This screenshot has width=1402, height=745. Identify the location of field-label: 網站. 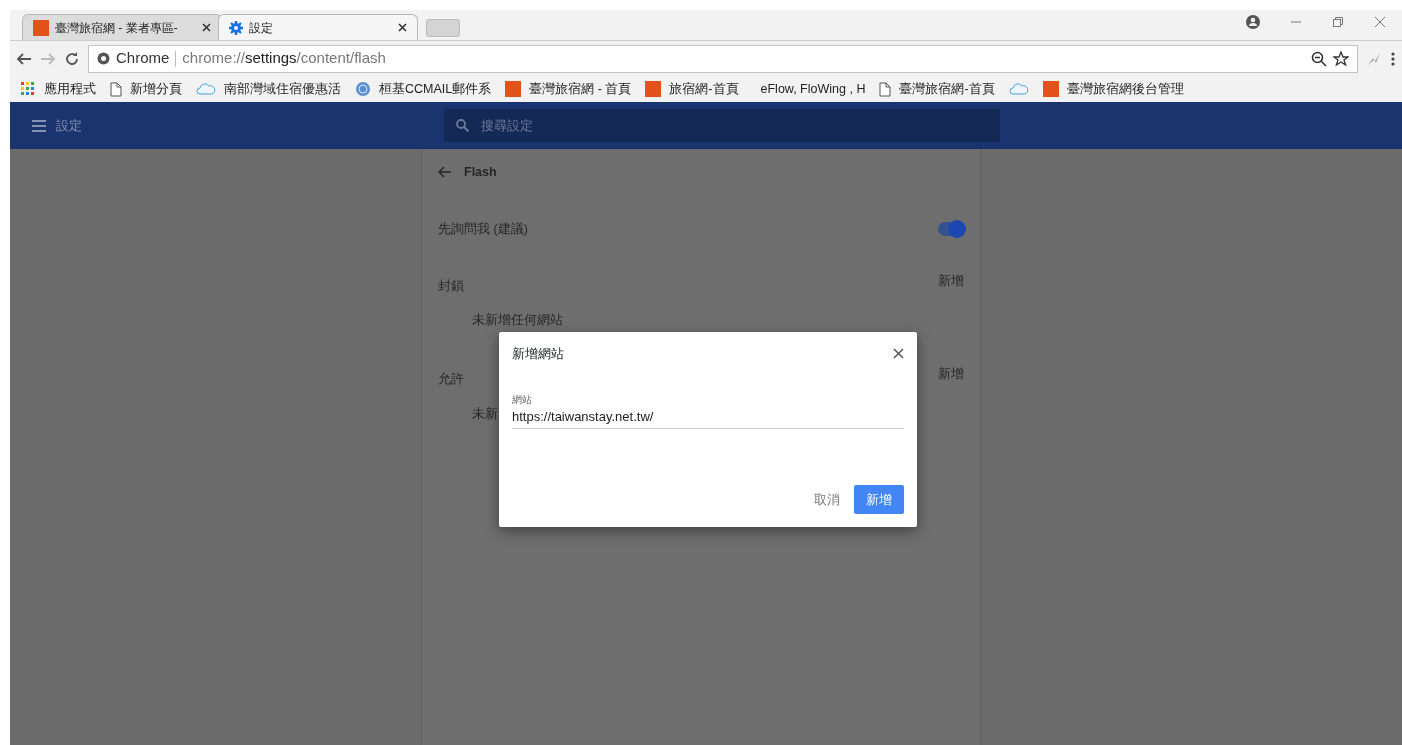
(522, 399).